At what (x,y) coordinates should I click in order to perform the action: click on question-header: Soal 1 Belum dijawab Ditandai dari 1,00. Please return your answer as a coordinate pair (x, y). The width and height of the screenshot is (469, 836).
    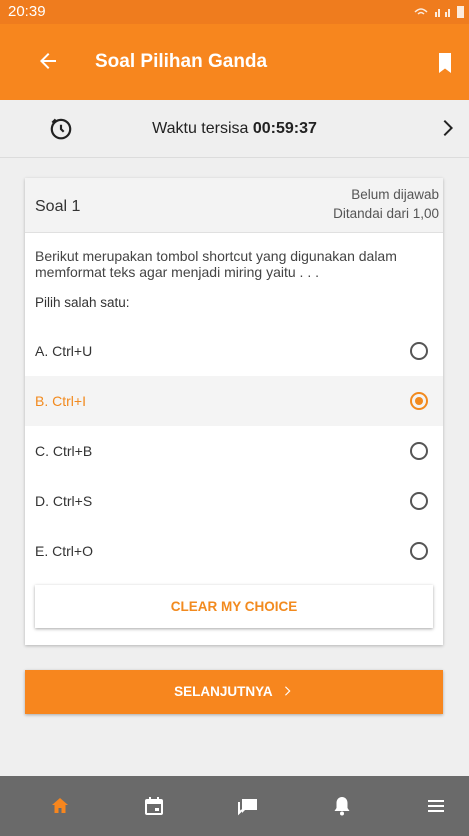
    Looking at the image, I should click on (234, 205).